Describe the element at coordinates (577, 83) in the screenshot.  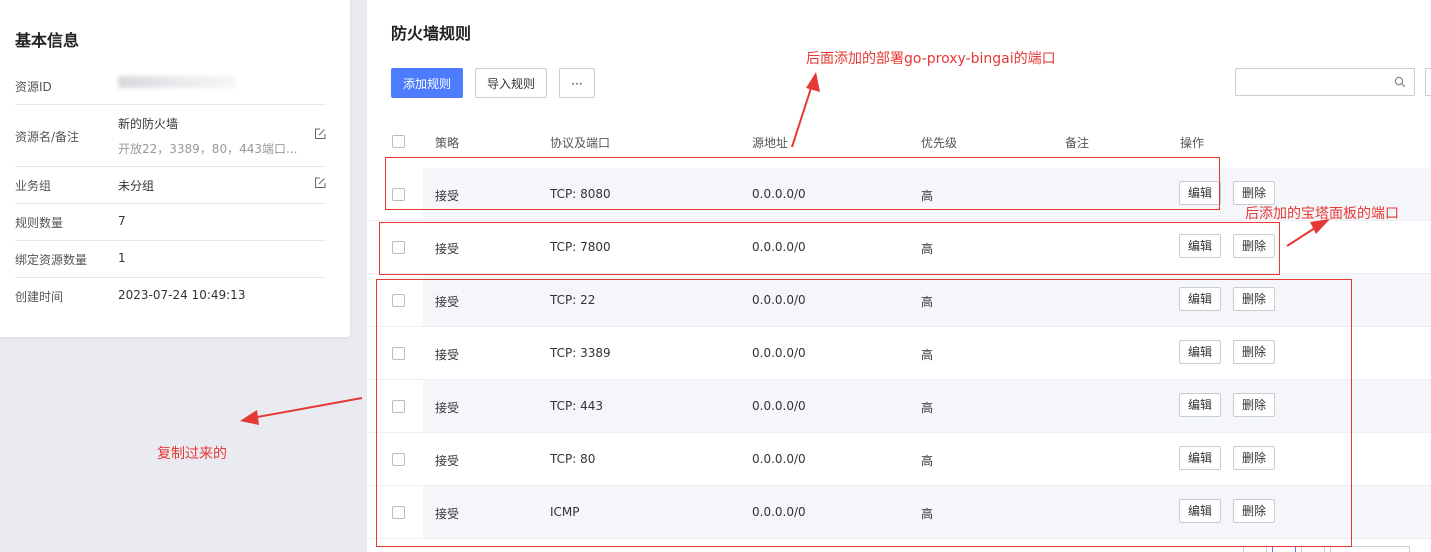
I see `more-actions-button: ···` at that location.